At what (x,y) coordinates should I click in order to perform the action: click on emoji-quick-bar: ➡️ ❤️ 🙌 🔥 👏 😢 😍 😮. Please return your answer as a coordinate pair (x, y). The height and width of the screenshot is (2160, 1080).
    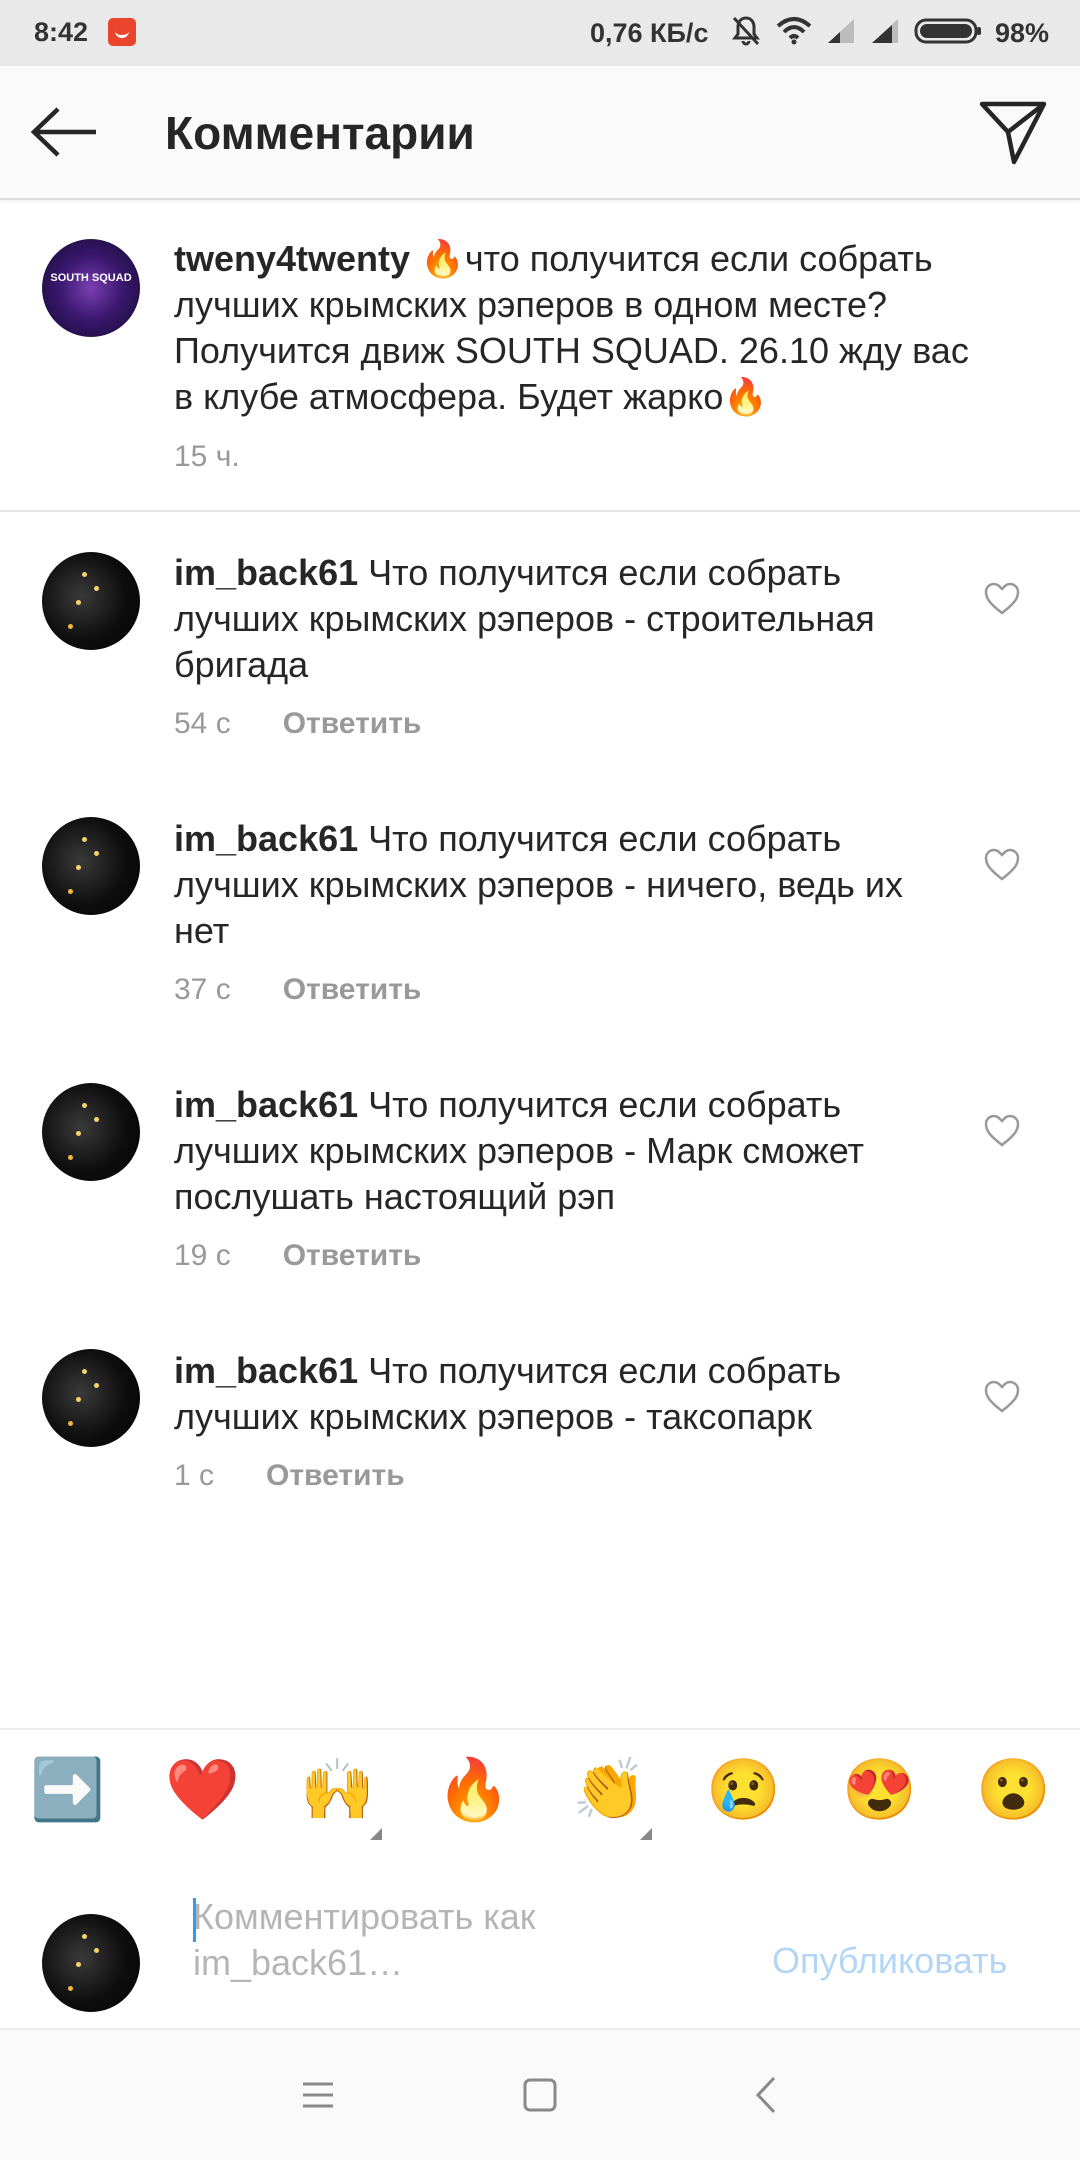
    Looking at the image, I should click on (540, 1791).